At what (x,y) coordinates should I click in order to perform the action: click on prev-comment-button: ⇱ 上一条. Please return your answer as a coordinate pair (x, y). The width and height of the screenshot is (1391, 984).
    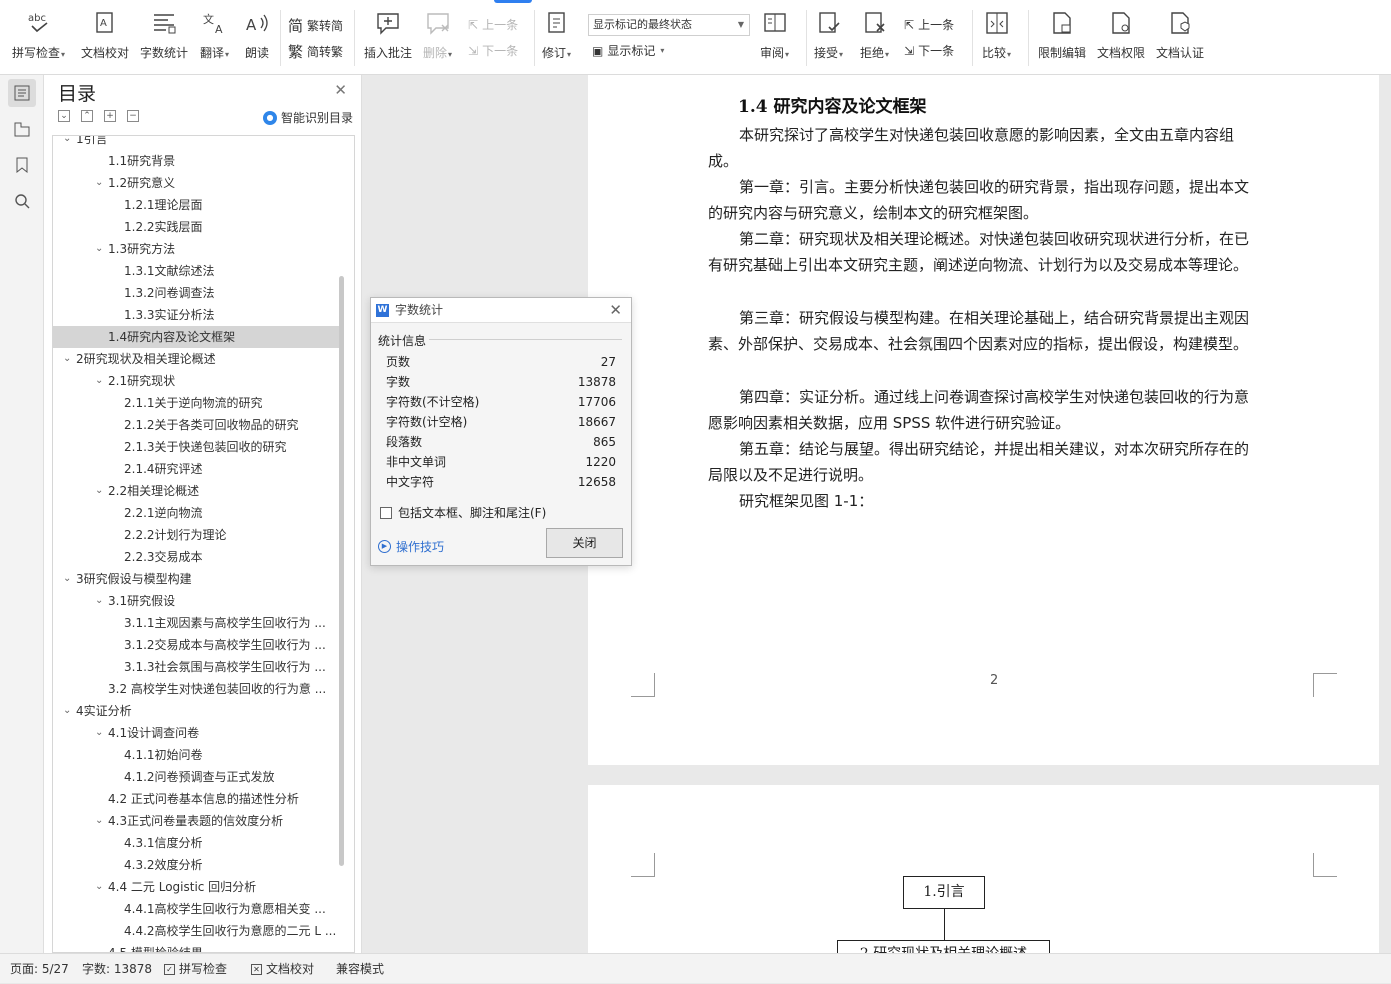
    Looking at the image, I should click on (493, 24).